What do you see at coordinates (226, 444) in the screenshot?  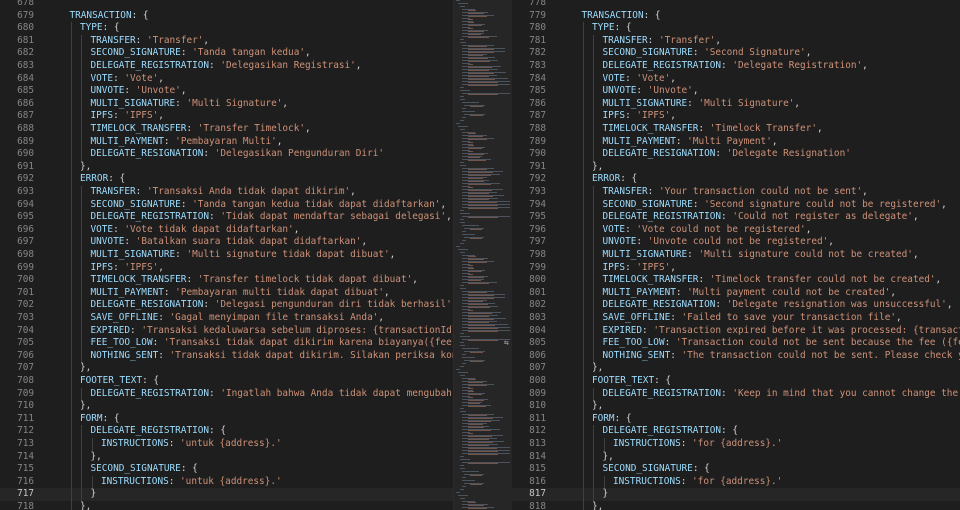 I see `code-line: 713 INSTRUCTIONS: 'untuk {address}.'` at bounding box center [226, 444].